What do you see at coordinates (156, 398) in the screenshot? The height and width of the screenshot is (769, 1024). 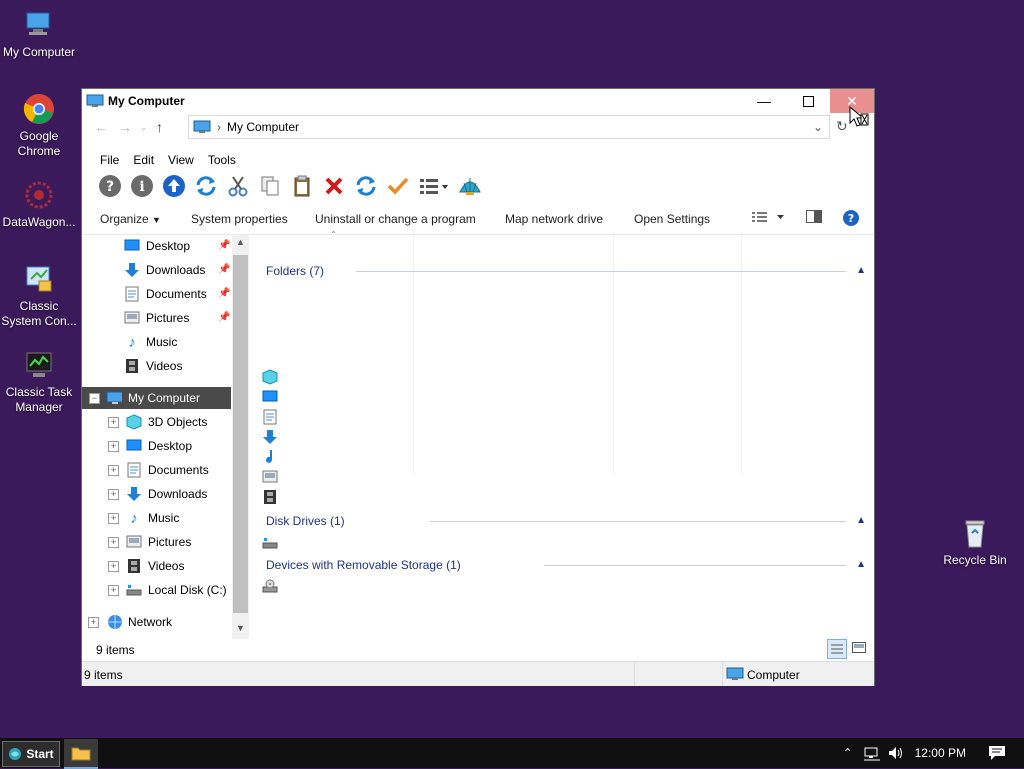 I see `nav-my-computer: − My Computer` at bounding box center [156, 398].